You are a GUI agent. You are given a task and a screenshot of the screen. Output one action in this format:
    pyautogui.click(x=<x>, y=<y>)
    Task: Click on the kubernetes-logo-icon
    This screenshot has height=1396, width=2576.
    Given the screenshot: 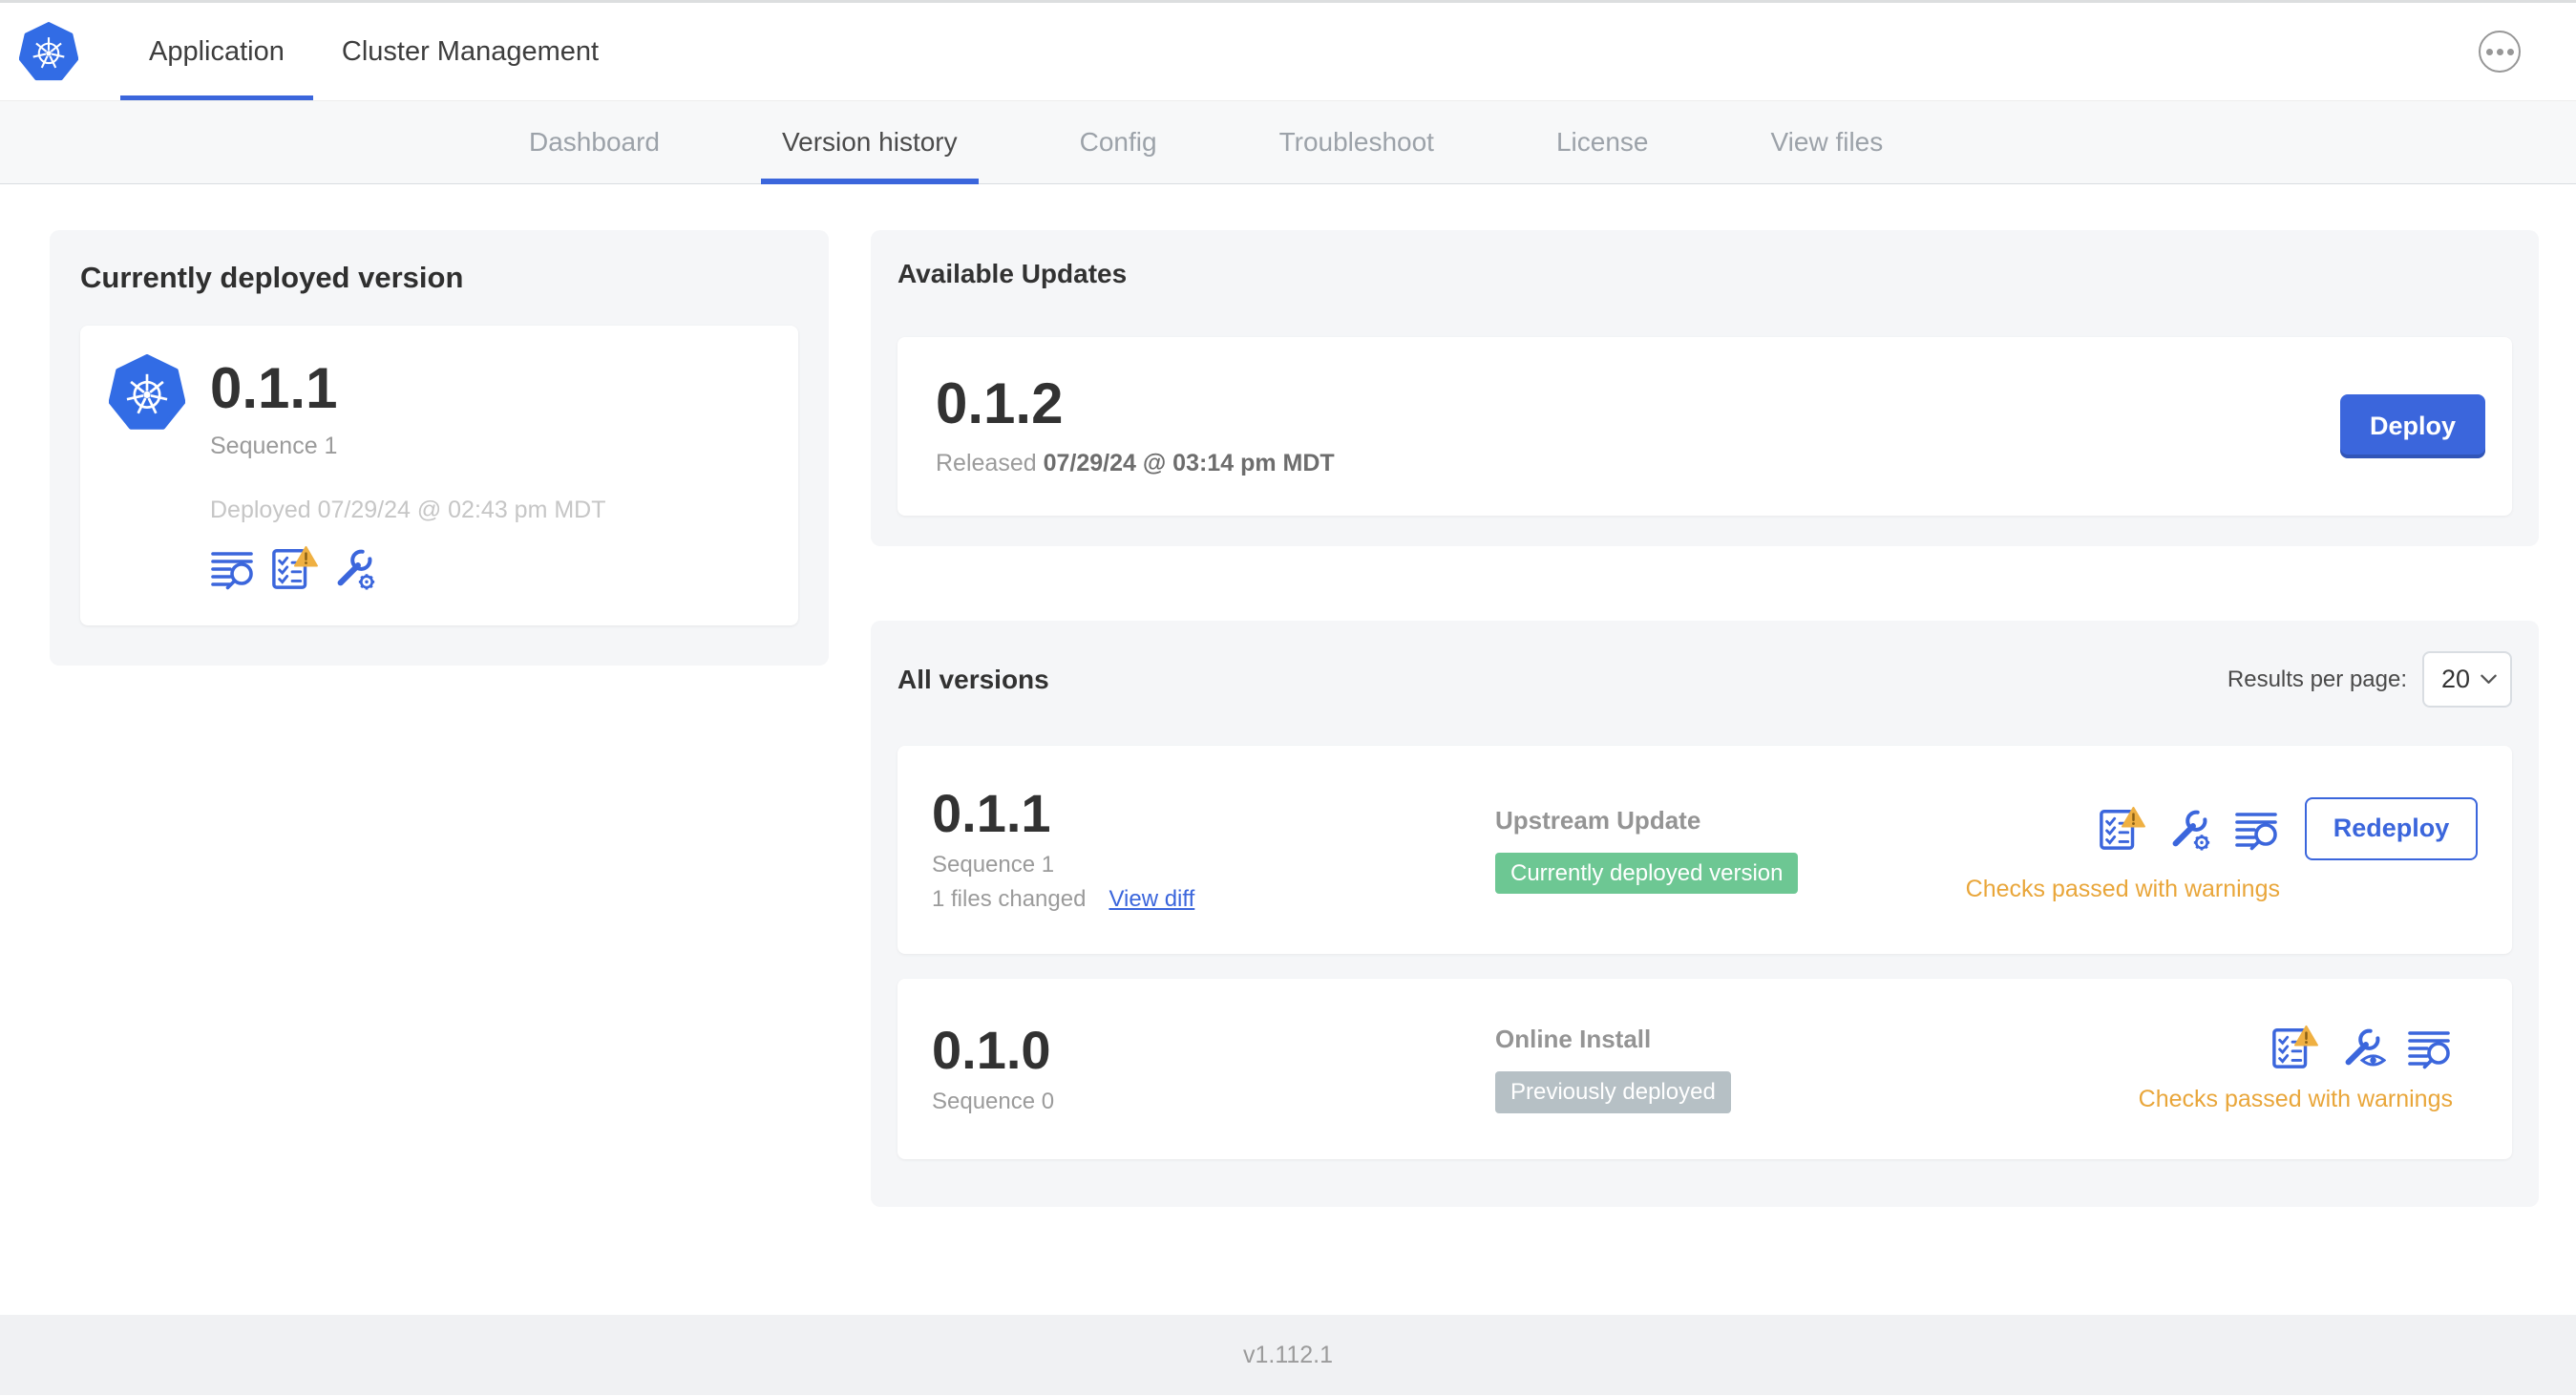 What is the action you would take?
    pyautogui.click(x=48, y=51)
    